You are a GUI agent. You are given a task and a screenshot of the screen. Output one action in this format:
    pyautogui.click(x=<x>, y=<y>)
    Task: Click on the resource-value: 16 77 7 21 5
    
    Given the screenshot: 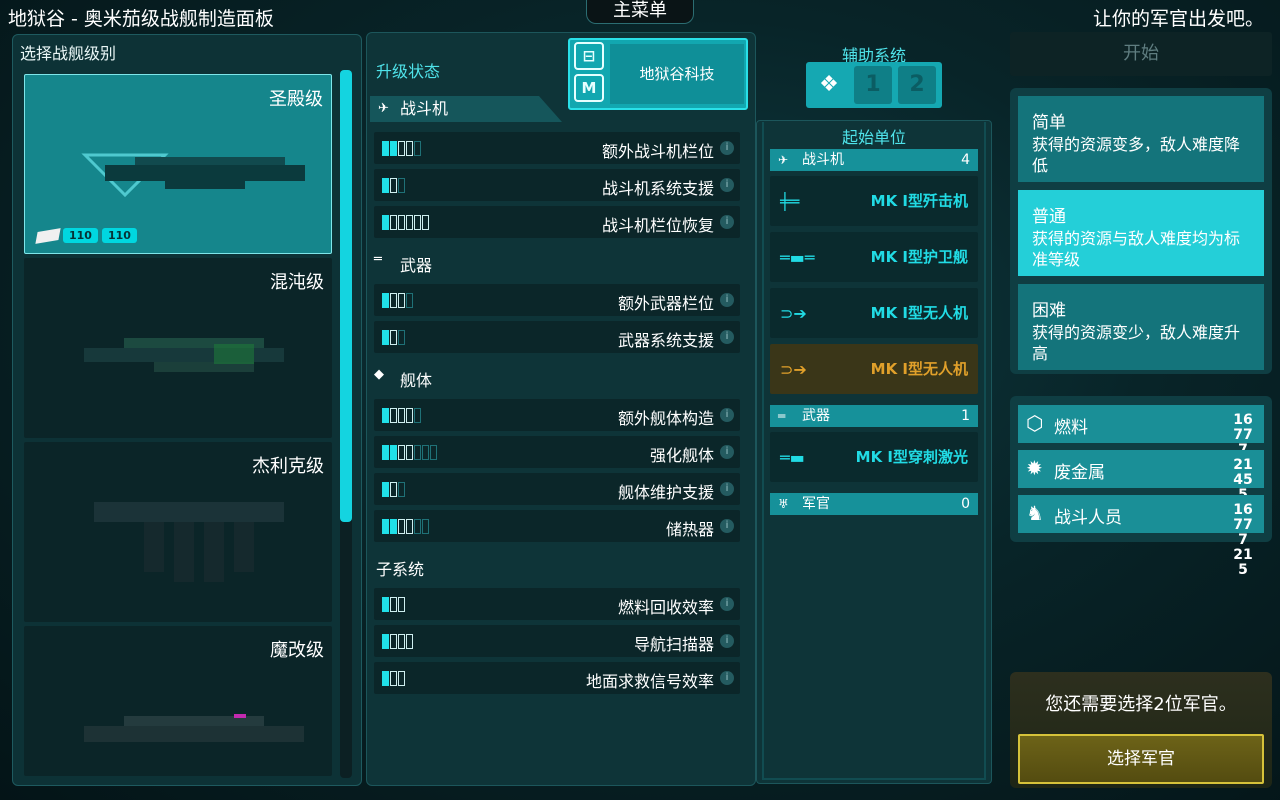 What is the action you would take?
    pyautogui.click(x=1243, y=540)
    